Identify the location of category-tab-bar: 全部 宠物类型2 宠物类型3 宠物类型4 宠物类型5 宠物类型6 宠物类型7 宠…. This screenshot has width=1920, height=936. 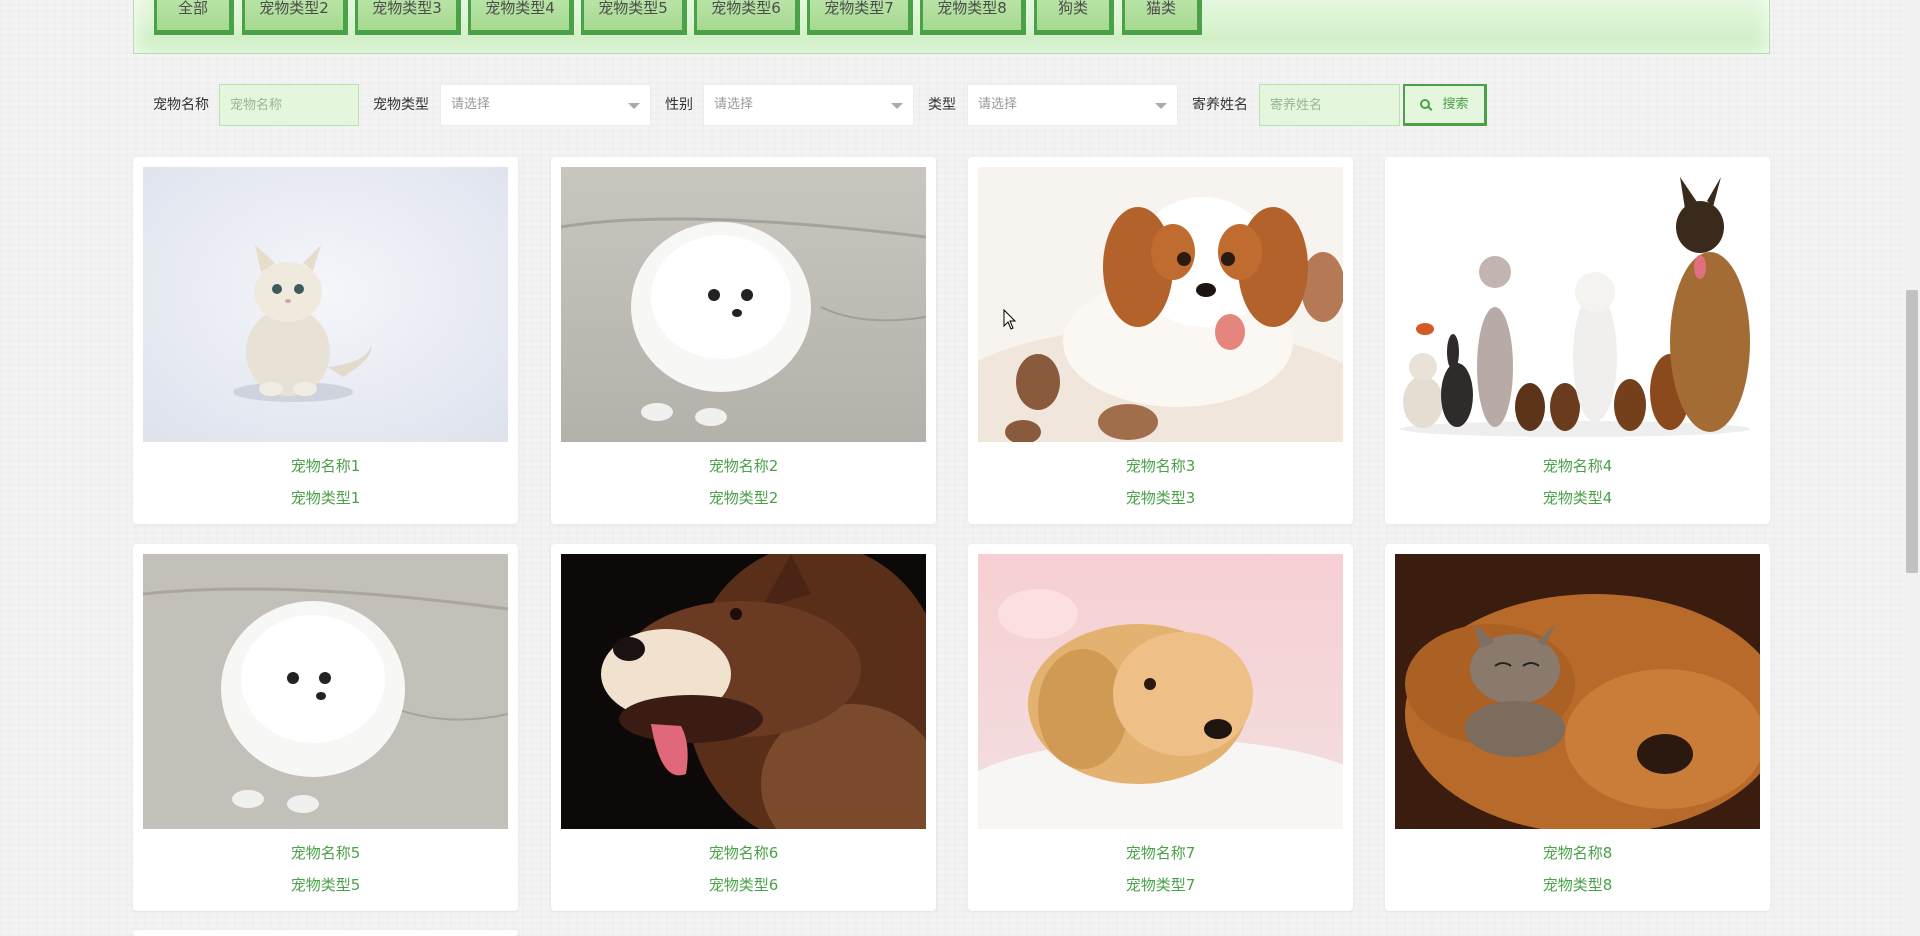
(951, 27).